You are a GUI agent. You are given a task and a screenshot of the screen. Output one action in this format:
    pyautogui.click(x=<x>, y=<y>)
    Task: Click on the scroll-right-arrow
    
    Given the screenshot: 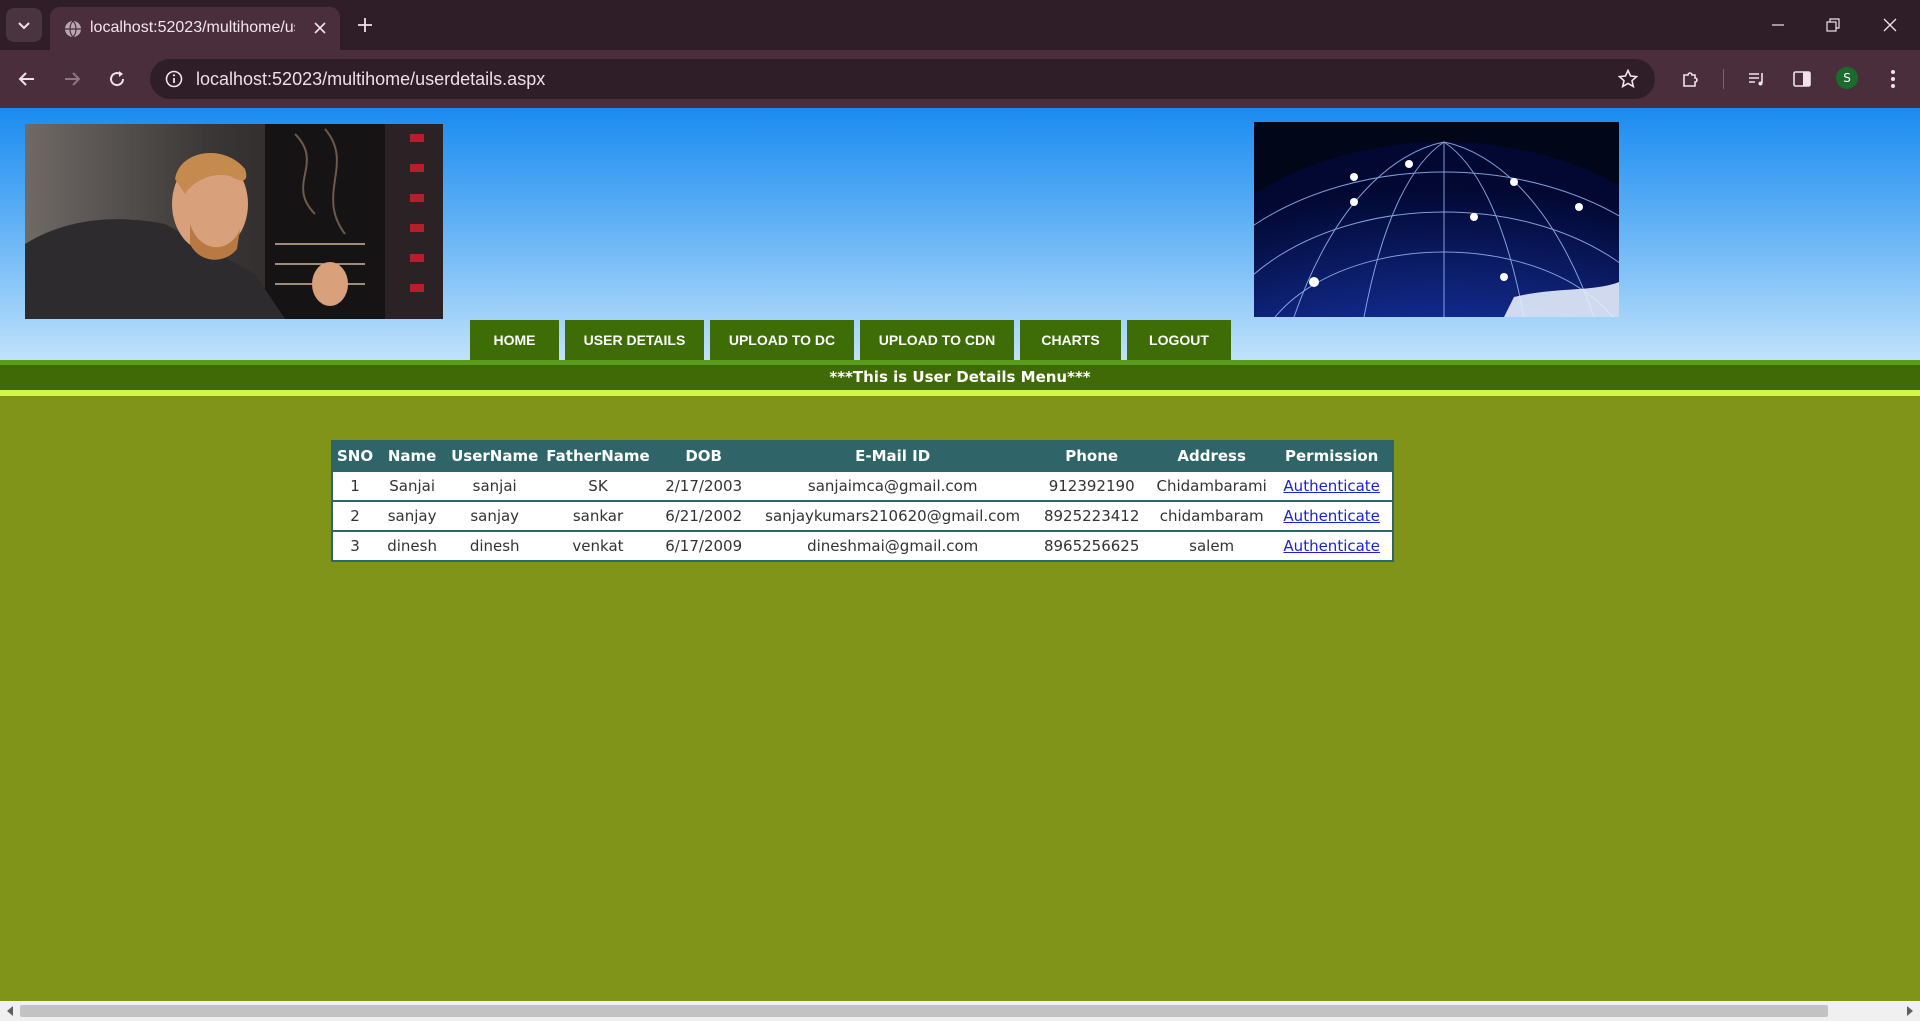 What is the action you would take?
    pyautogui.click(x=1910, y=1011)
    